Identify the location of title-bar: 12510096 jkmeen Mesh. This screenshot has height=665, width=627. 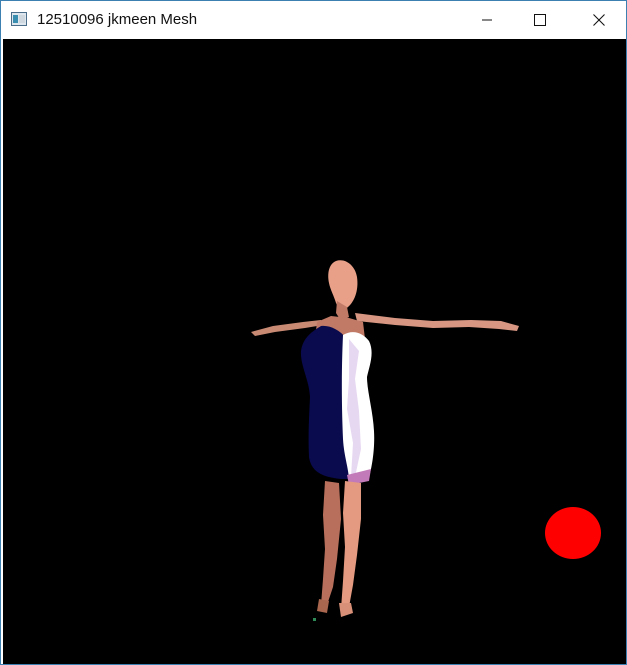
(313, 20).